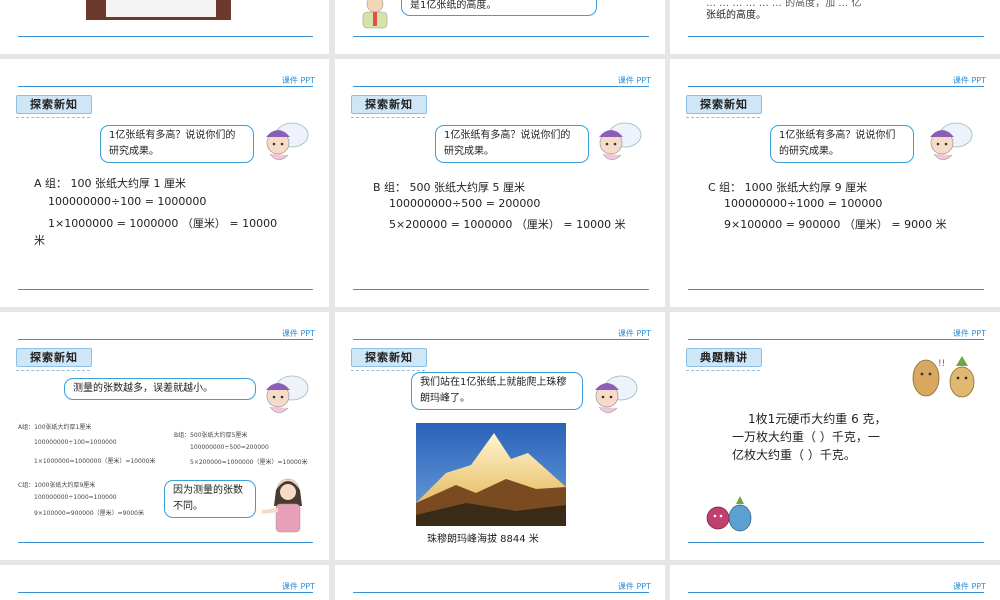 This screenshot has height=600, width=1000. I want to click on speech-bubble: 是1亿张纸的高度。, so click(499, 8).